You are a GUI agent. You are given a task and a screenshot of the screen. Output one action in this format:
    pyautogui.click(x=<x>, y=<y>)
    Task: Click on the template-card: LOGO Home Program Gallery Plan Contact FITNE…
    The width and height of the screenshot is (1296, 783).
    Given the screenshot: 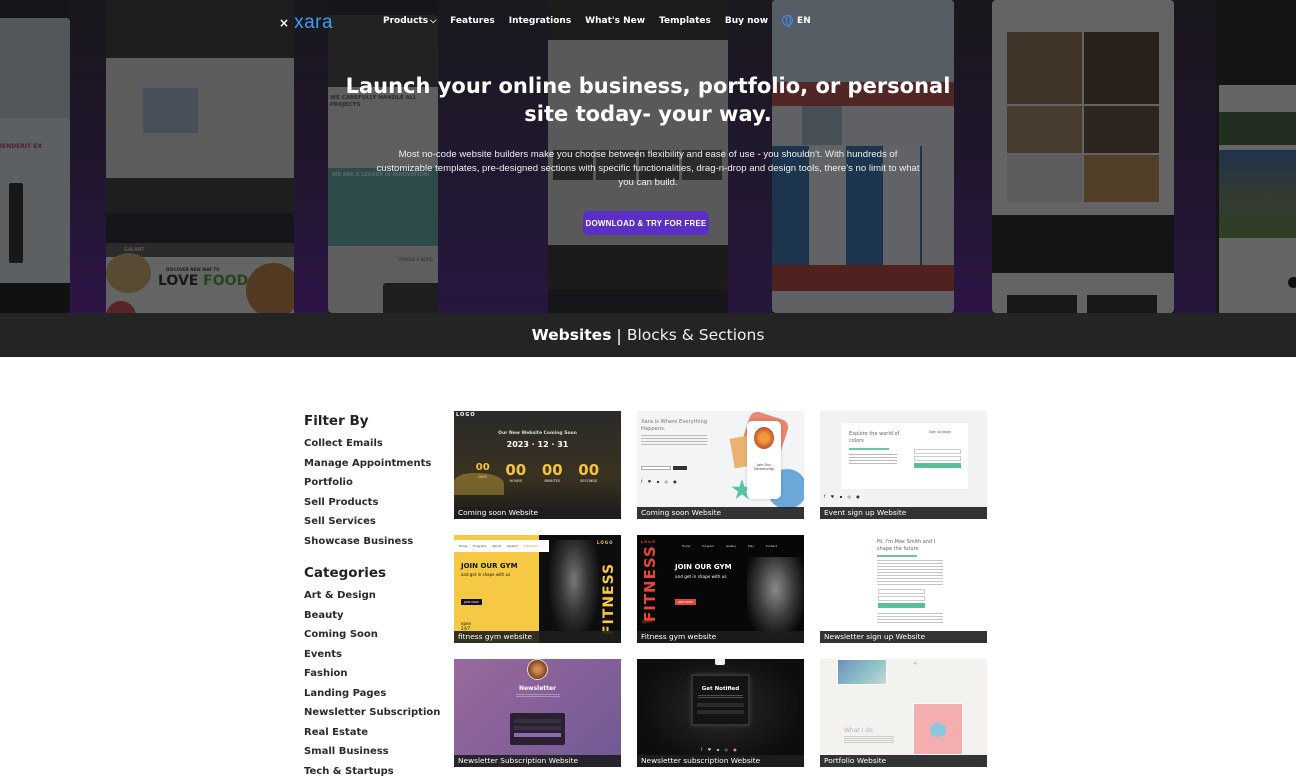 What is the action you would take?
    pyautogui.click(x=720, y=589)
    